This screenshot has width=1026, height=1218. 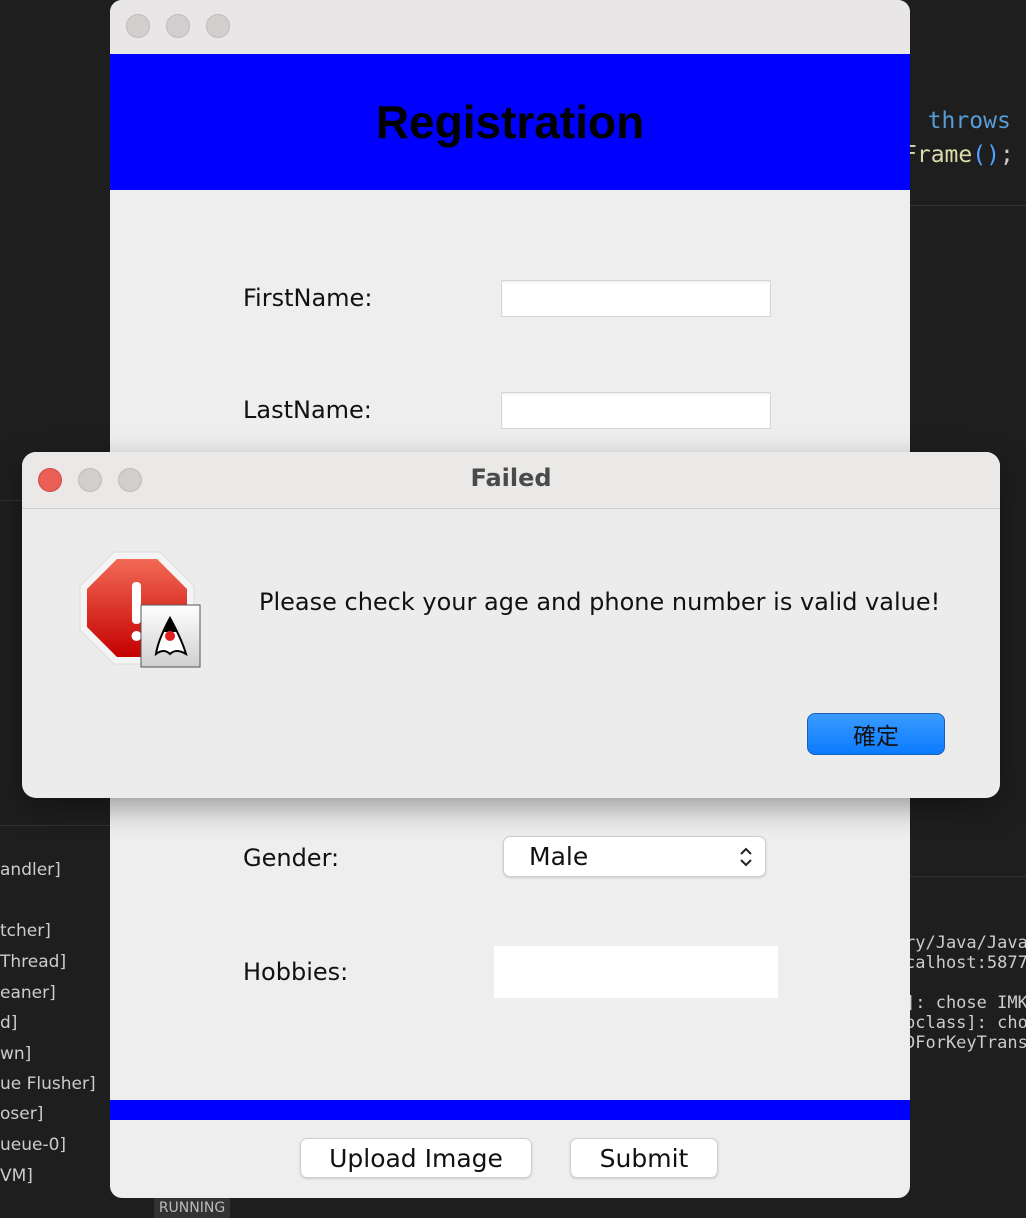 What do you see at coordinates (636, 410) in the screenshot?
I see `lastname-input` at bounding box center [636, 410].